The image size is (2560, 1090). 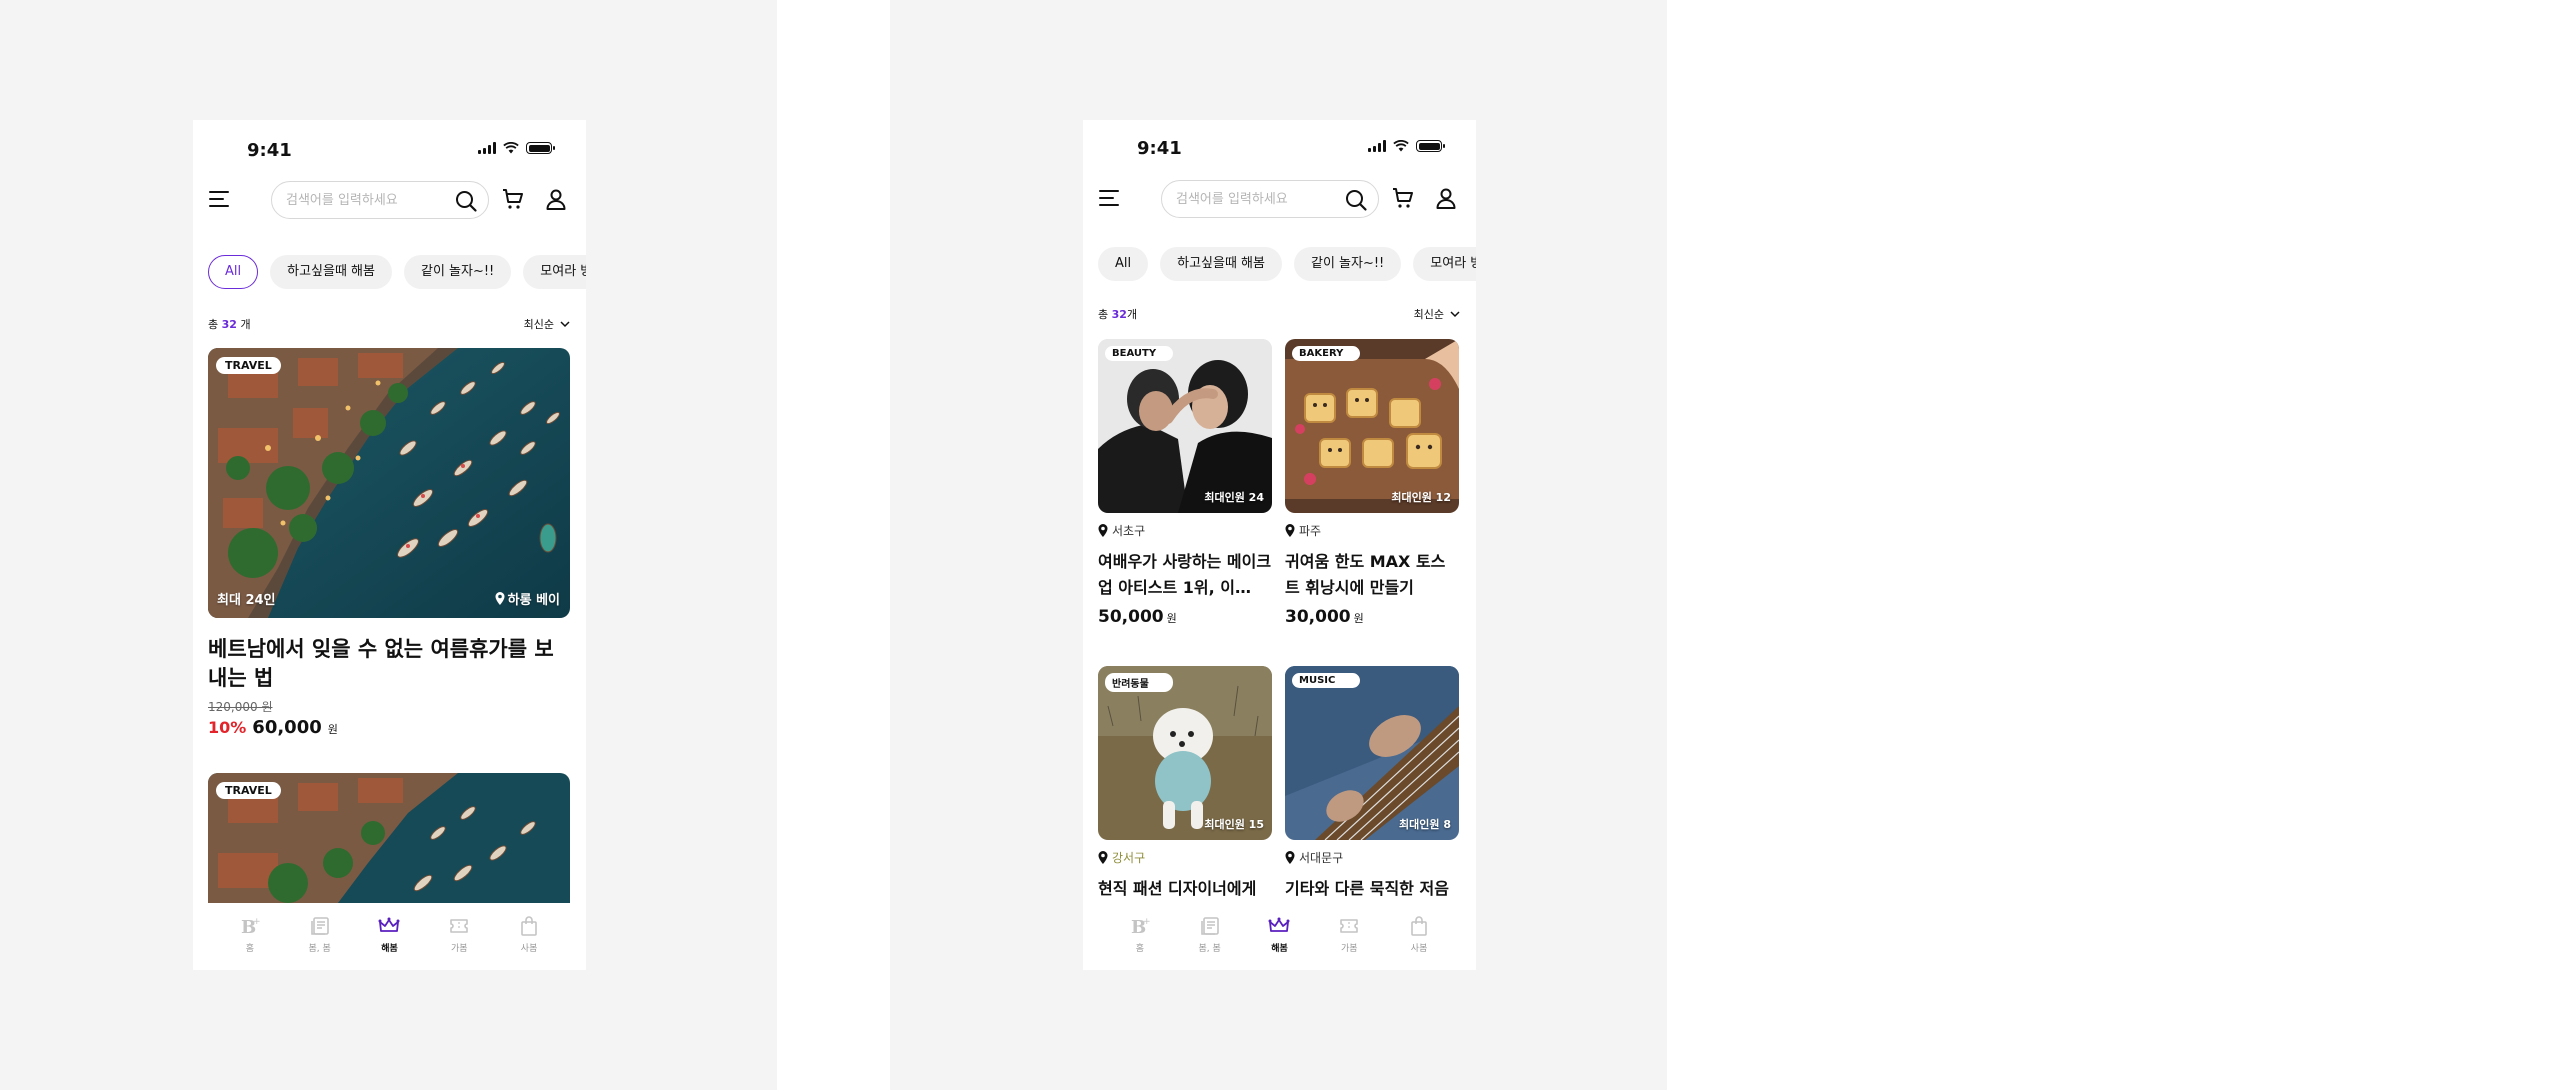 What do you see at coordinates (1372, 530) in the screenshot?
I see `location-row: 파주` at bounding box center [1372, 530].